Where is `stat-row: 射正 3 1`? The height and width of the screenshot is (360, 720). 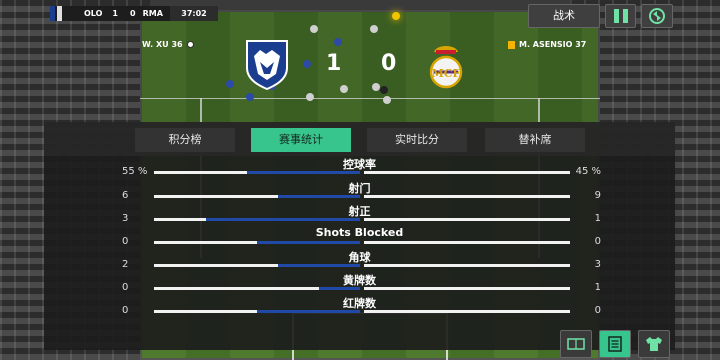 stat-row: 射正 3 1 is located at coordinates (359, 214).